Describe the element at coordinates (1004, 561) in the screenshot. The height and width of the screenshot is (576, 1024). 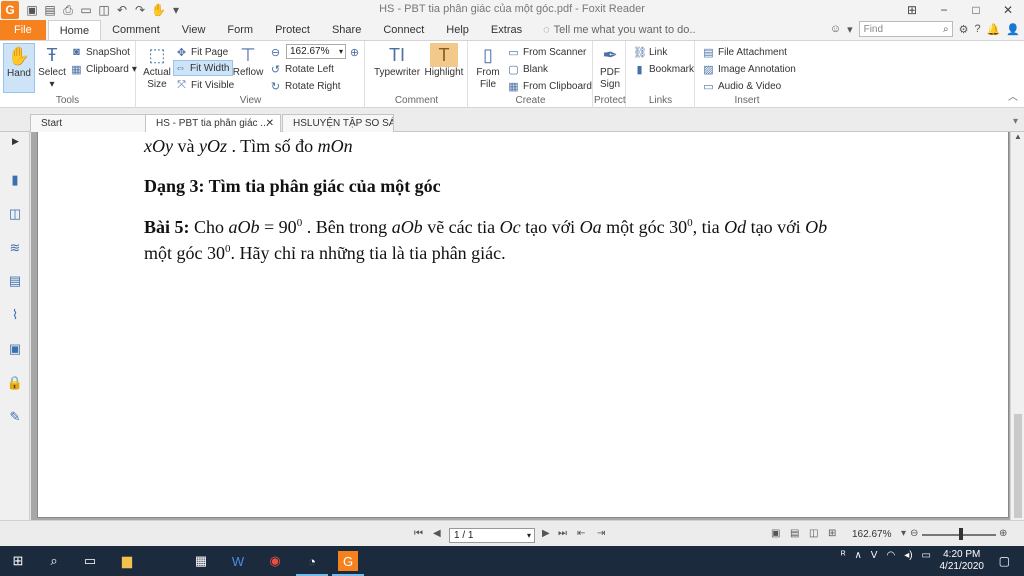
I see `action-center-icon: ▢` at that location.